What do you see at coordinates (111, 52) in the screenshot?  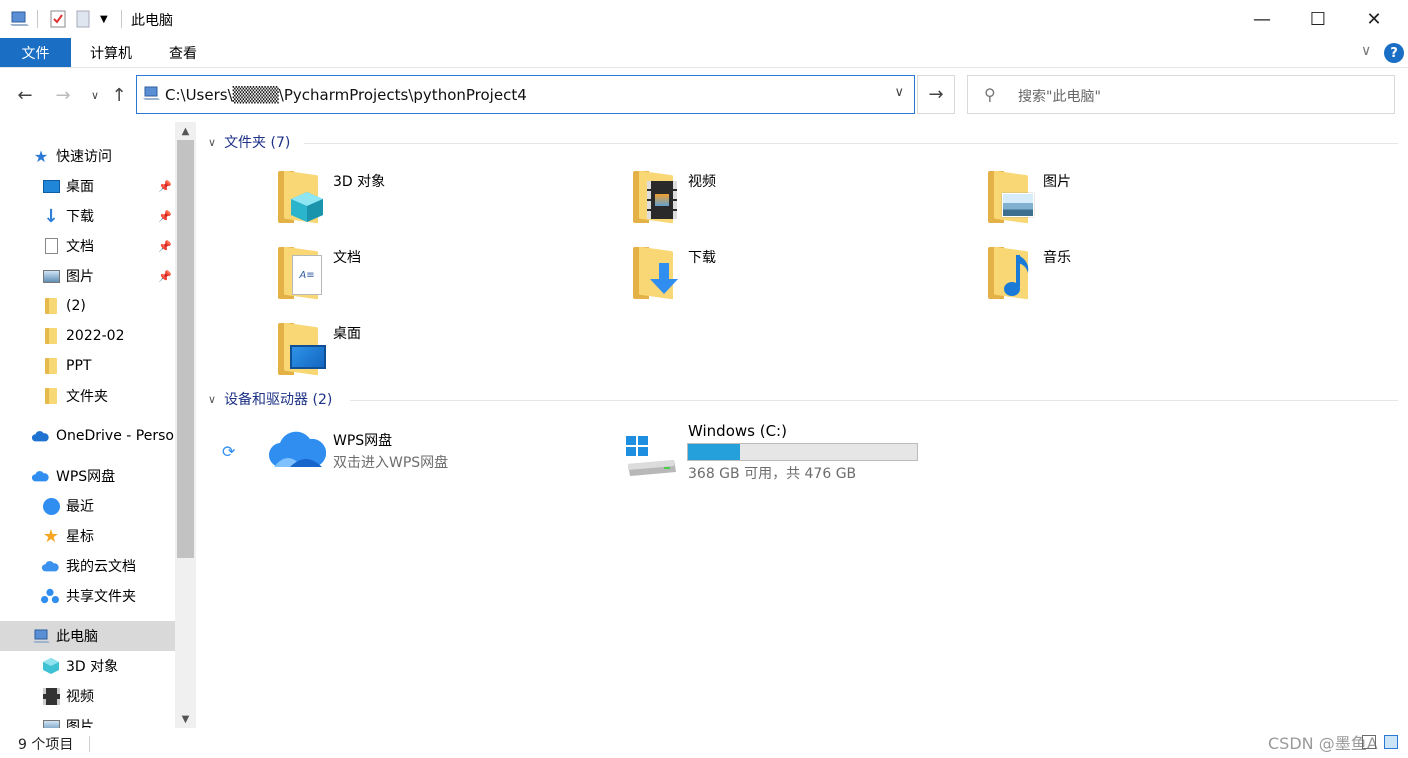 I see `tab-computer: 计算机` at bounding box center [111, 52].